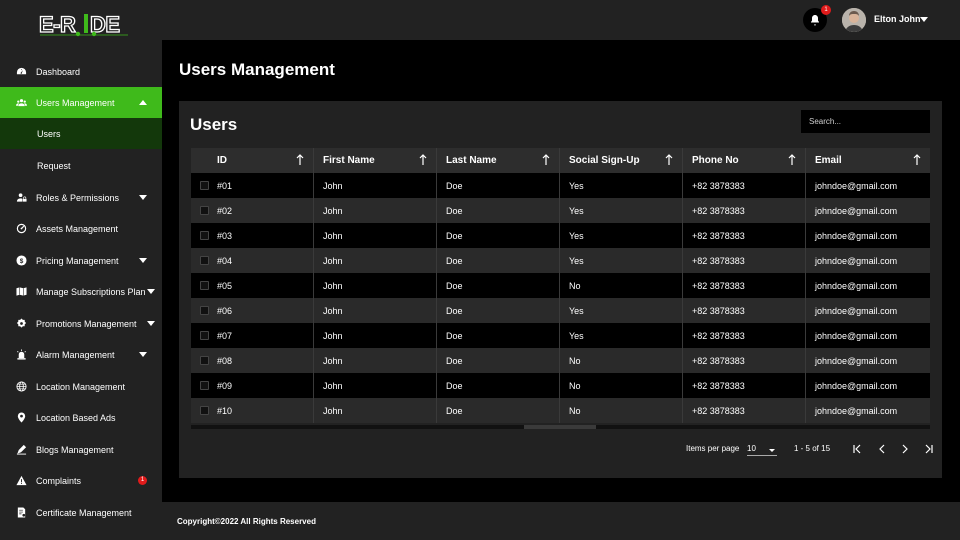 The width and height of the screenshot is (960, 540). Describe the element at coordinates (621, 160) in the screenshot. I see `column-header-social-sign-up: Social Sign-Up` at that location.